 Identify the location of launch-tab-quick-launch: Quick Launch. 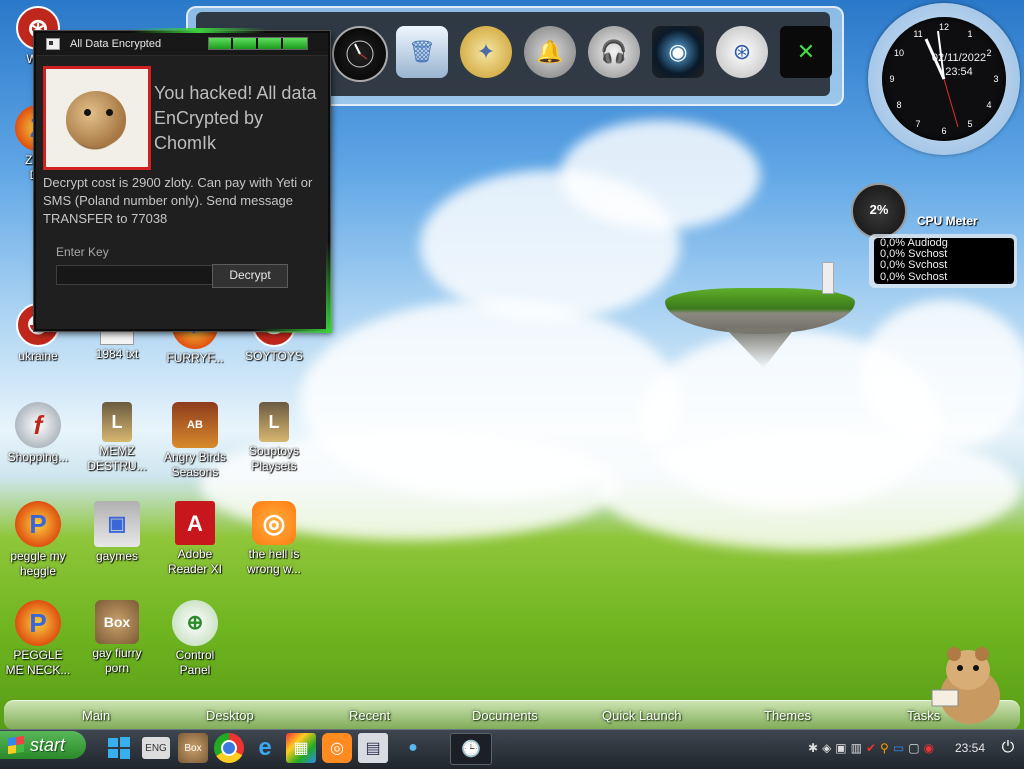
(642, 715).